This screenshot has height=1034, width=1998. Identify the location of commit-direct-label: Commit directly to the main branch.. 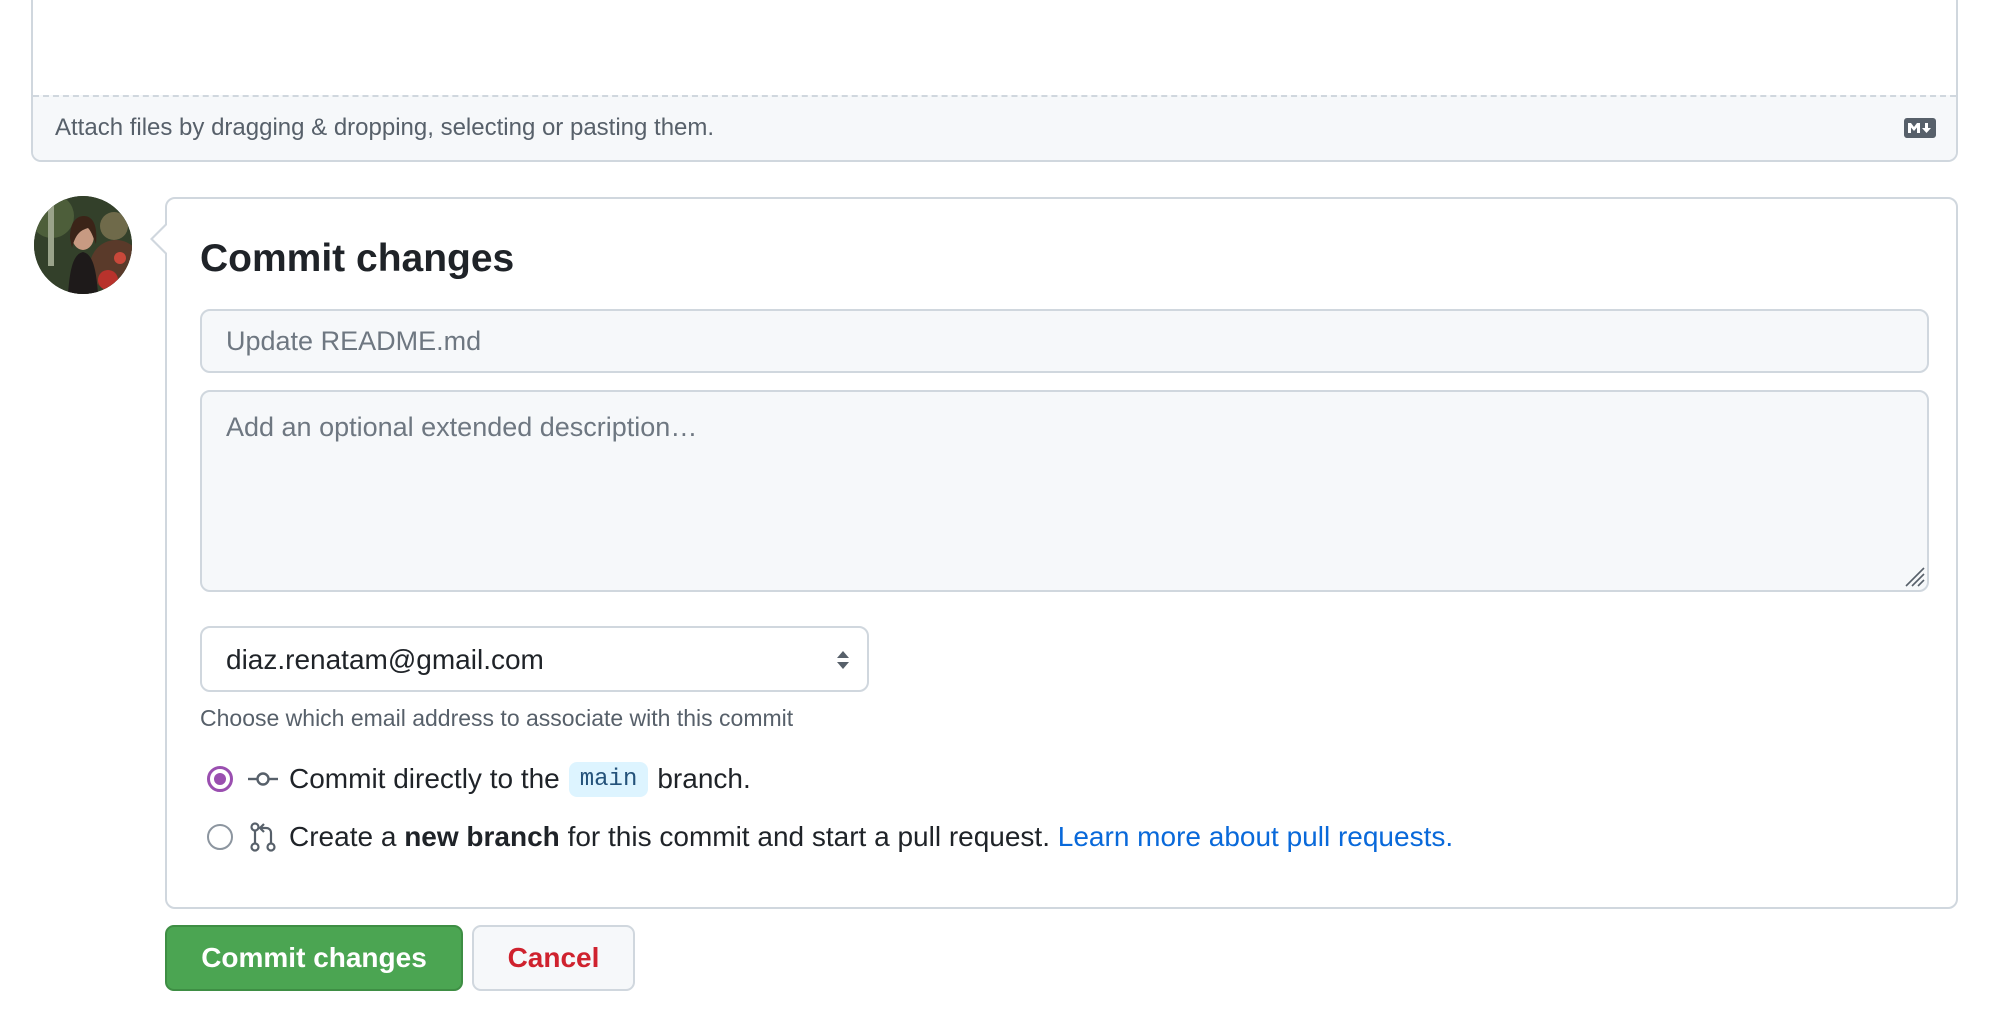
(520, 779).